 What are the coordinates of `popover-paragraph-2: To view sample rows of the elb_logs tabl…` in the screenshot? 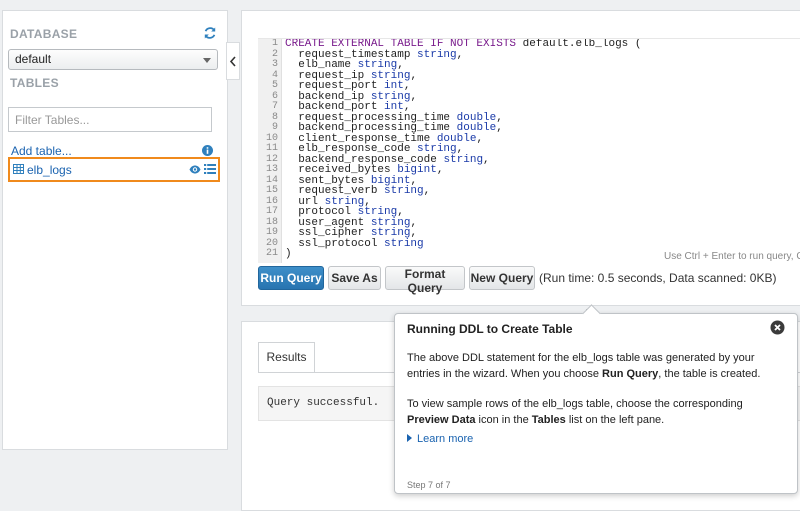 It's located at (575, 412).